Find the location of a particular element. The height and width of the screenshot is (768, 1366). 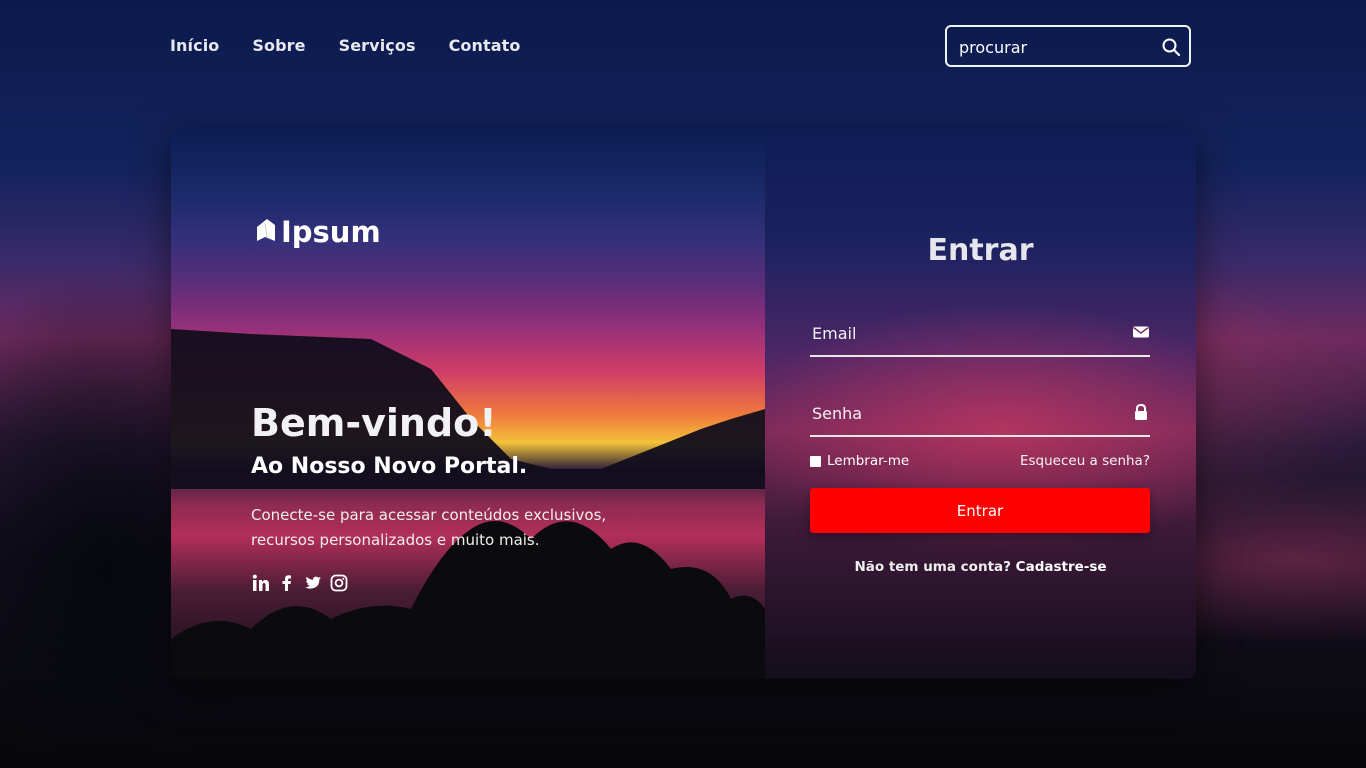

nav-link-sobre: Sobre is located at coordinates (278, 45).